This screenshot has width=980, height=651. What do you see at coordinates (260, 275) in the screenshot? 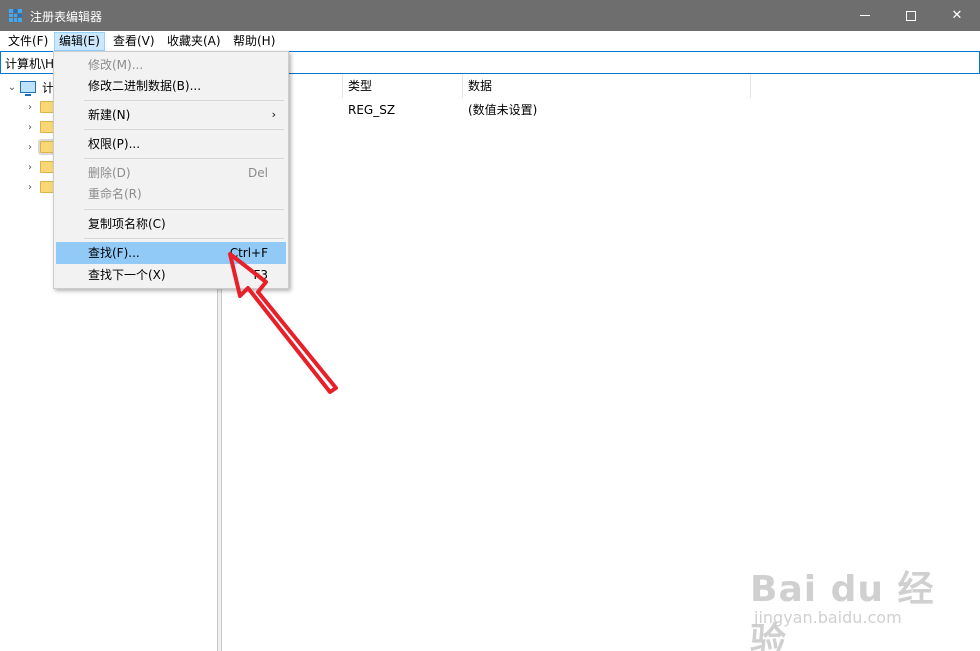
I see `menu-item-shortcut: F3` at bounding box center [260, 275].